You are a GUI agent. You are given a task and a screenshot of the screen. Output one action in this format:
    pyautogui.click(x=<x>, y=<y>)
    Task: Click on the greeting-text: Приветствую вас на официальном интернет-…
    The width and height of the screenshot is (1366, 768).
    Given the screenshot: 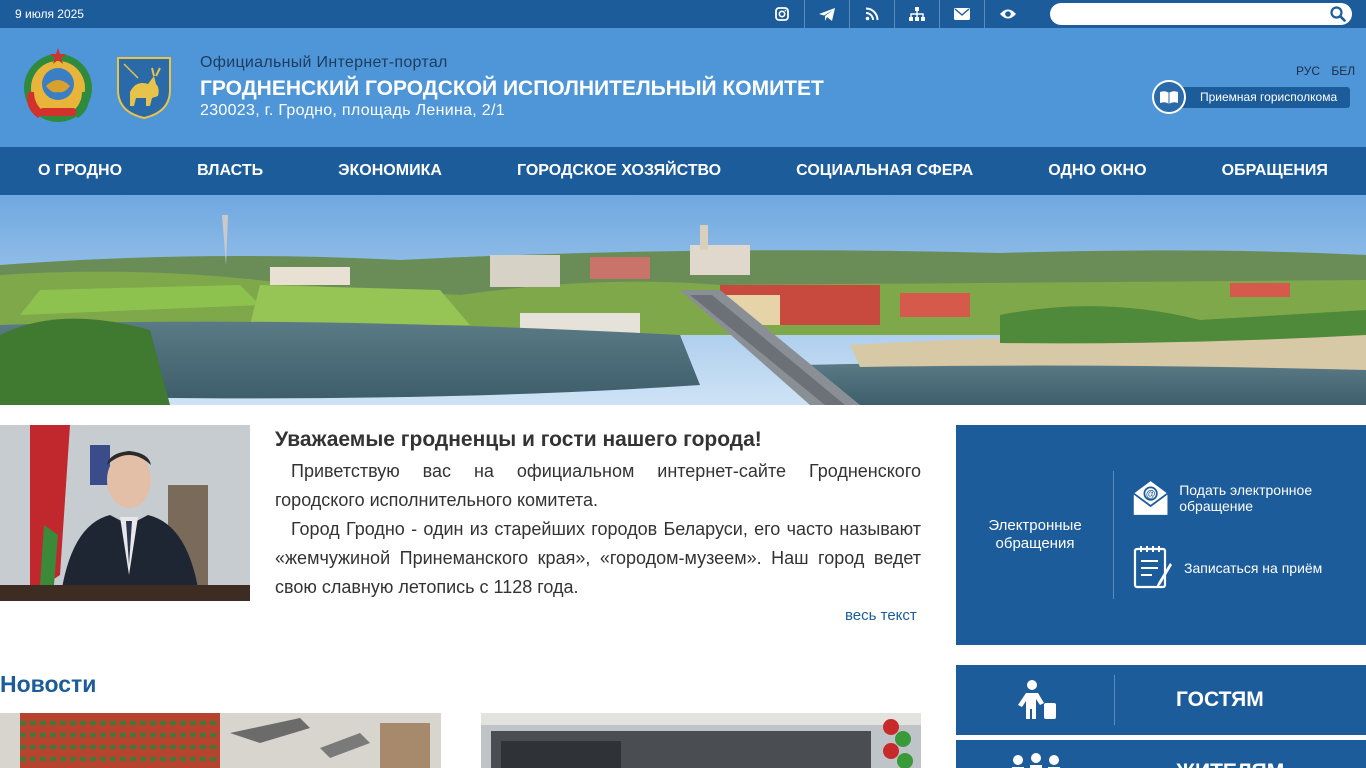 What is the action you would take?
    pyautogui.click(x=598, y=529)
    